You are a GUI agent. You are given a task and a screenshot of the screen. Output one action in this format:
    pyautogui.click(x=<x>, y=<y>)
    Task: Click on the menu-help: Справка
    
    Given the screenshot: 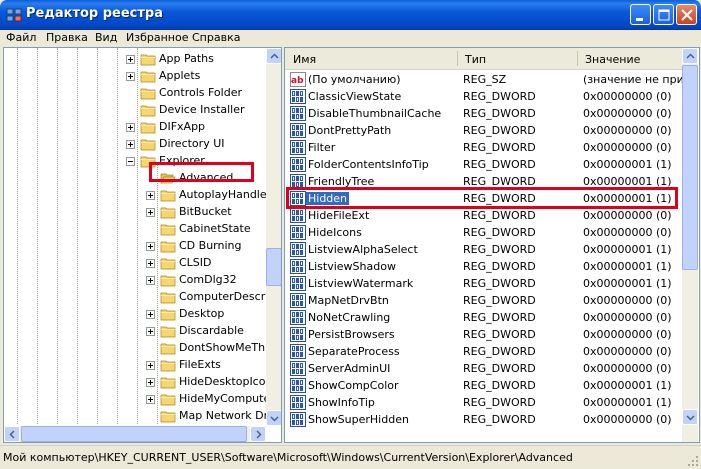 What is the action you would take?
    pyautogui.click(x=216, y=37)
    